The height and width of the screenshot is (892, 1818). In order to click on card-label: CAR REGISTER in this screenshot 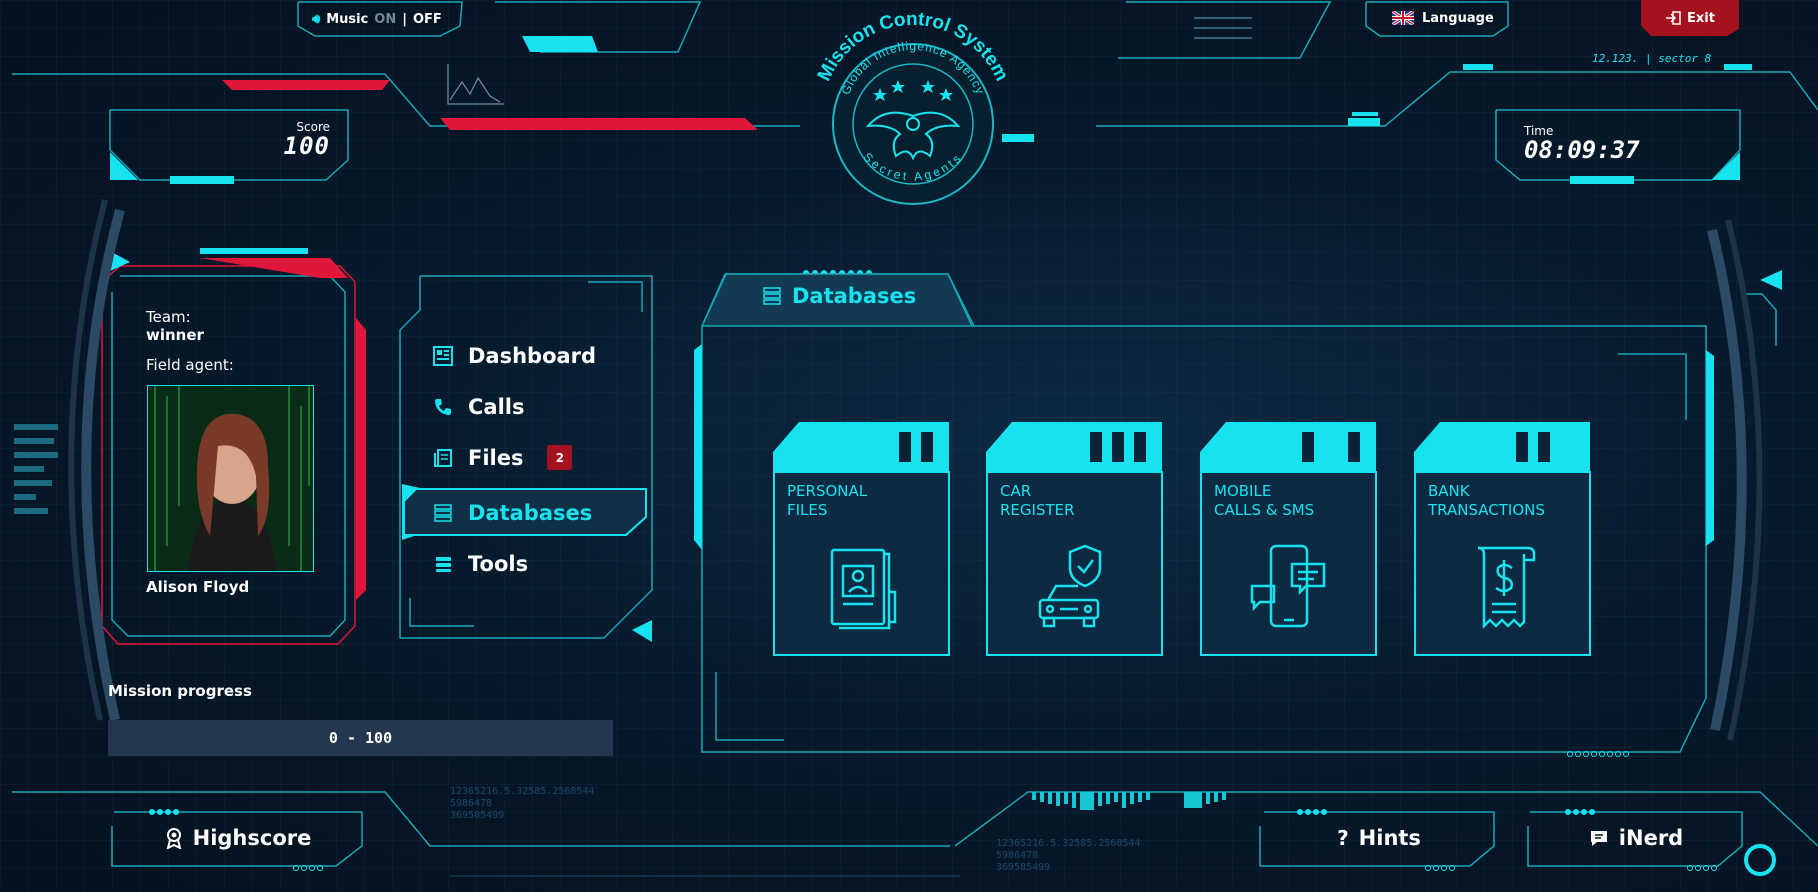, I will do `click(1037, 500)`.